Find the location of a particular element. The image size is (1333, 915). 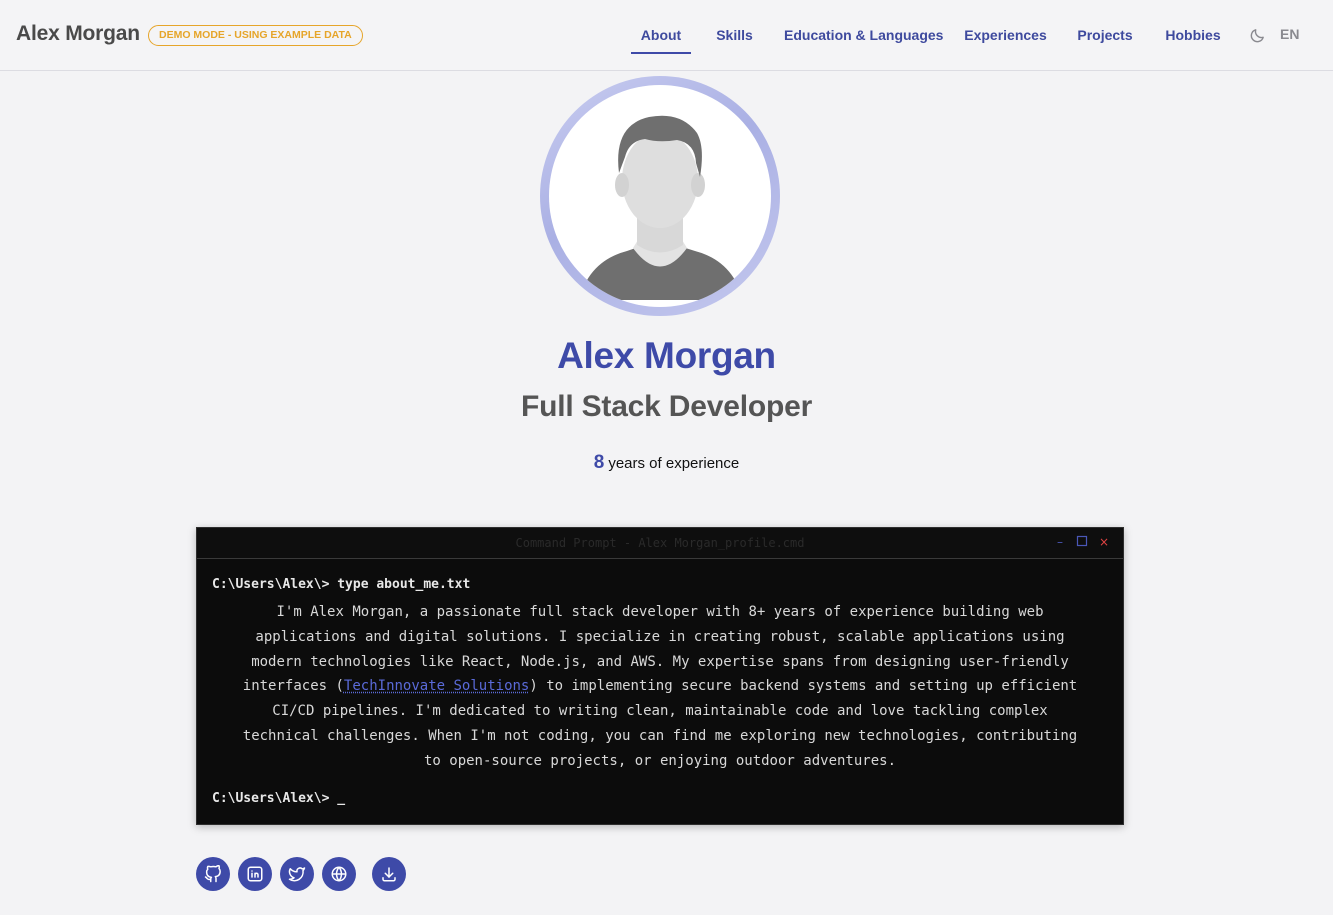

linkedin-icon is located at coordinates (255, 874).